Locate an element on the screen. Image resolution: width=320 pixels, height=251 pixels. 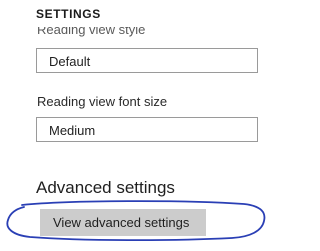
advanced-settings-heading: Advanced settings is located at coordinates (105, 187).